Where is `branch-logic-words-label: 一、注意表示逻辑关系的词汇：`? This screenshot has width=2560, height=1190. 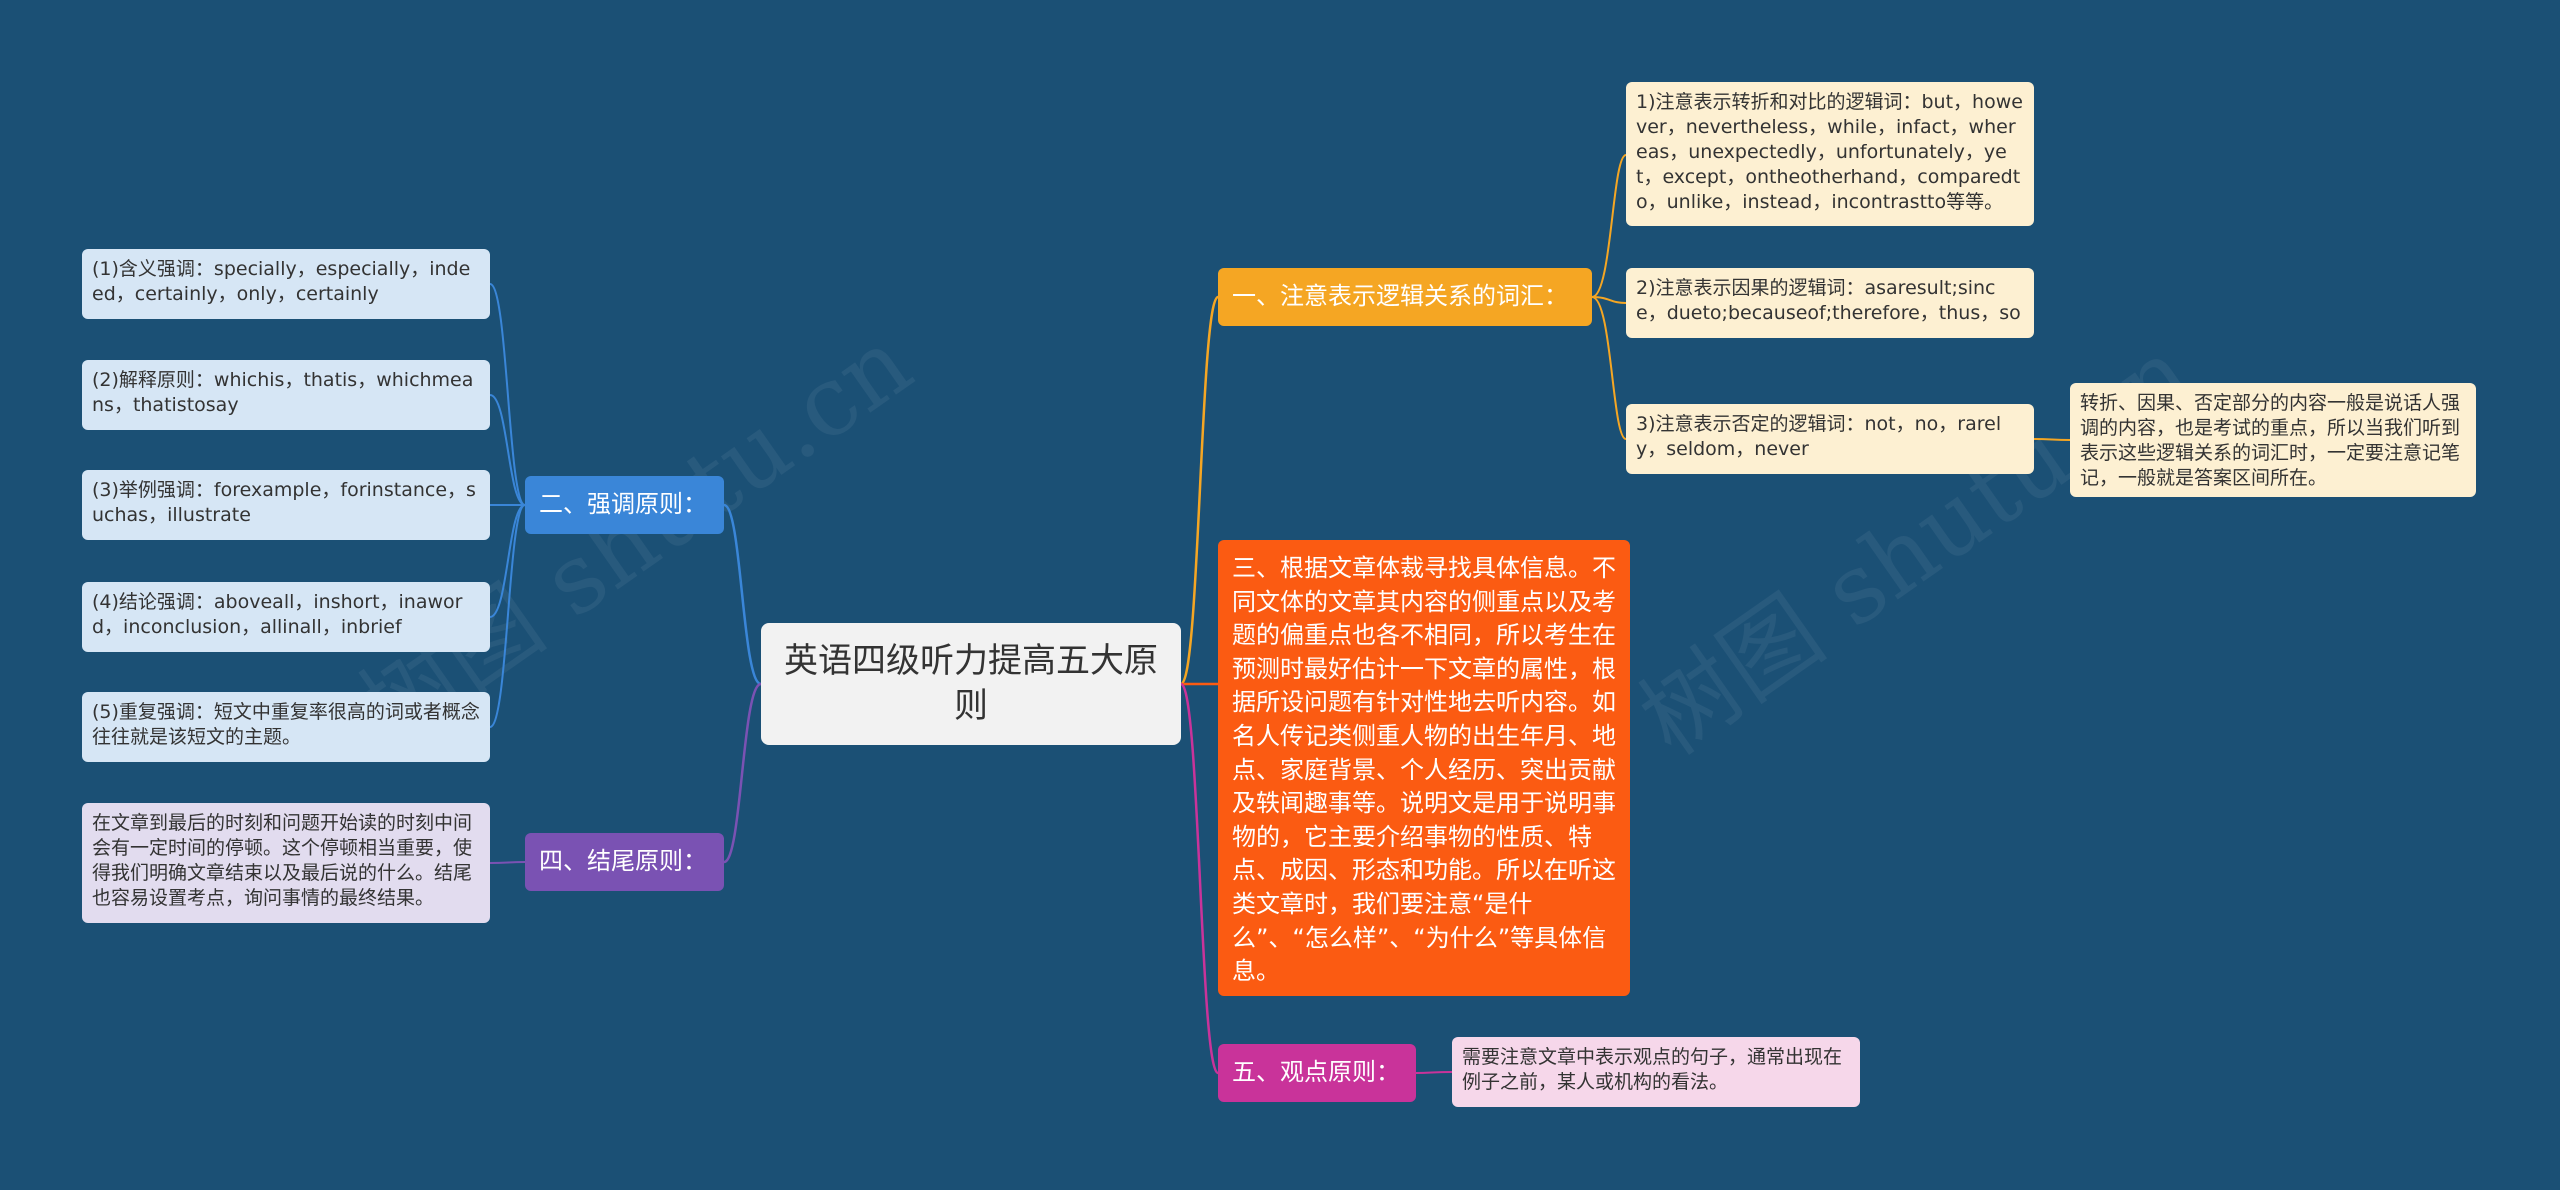
branch-logic-words-label: 一、注意表示逻辑关系的词汇： is located at coordinates (1400, 296).